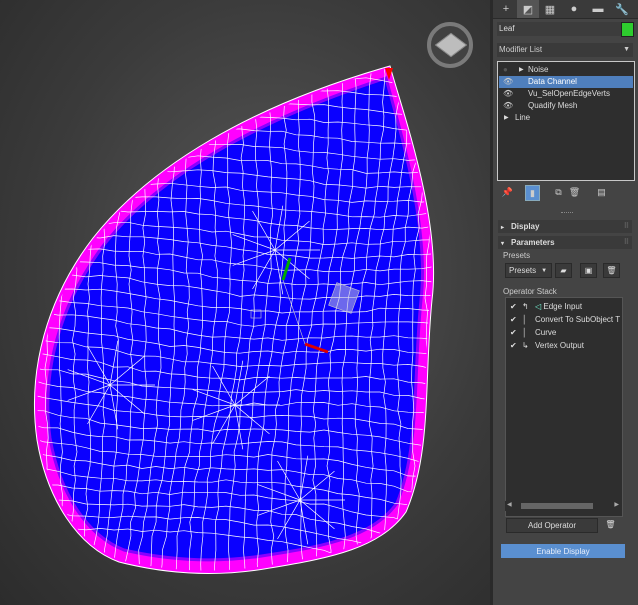  I want to click on pin-stack-button: 📌, so click(507, 192).